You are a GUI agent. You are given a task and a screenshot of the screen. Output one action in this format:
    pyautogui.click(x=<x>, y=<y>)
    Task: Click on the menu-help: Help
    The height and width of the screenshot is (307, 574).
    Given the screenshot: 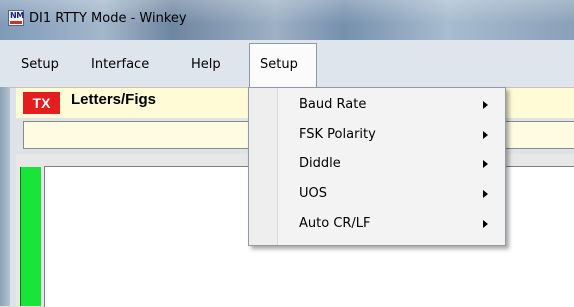 What is the action you would take?
    pyautogui.click(x=206, y=65)
    